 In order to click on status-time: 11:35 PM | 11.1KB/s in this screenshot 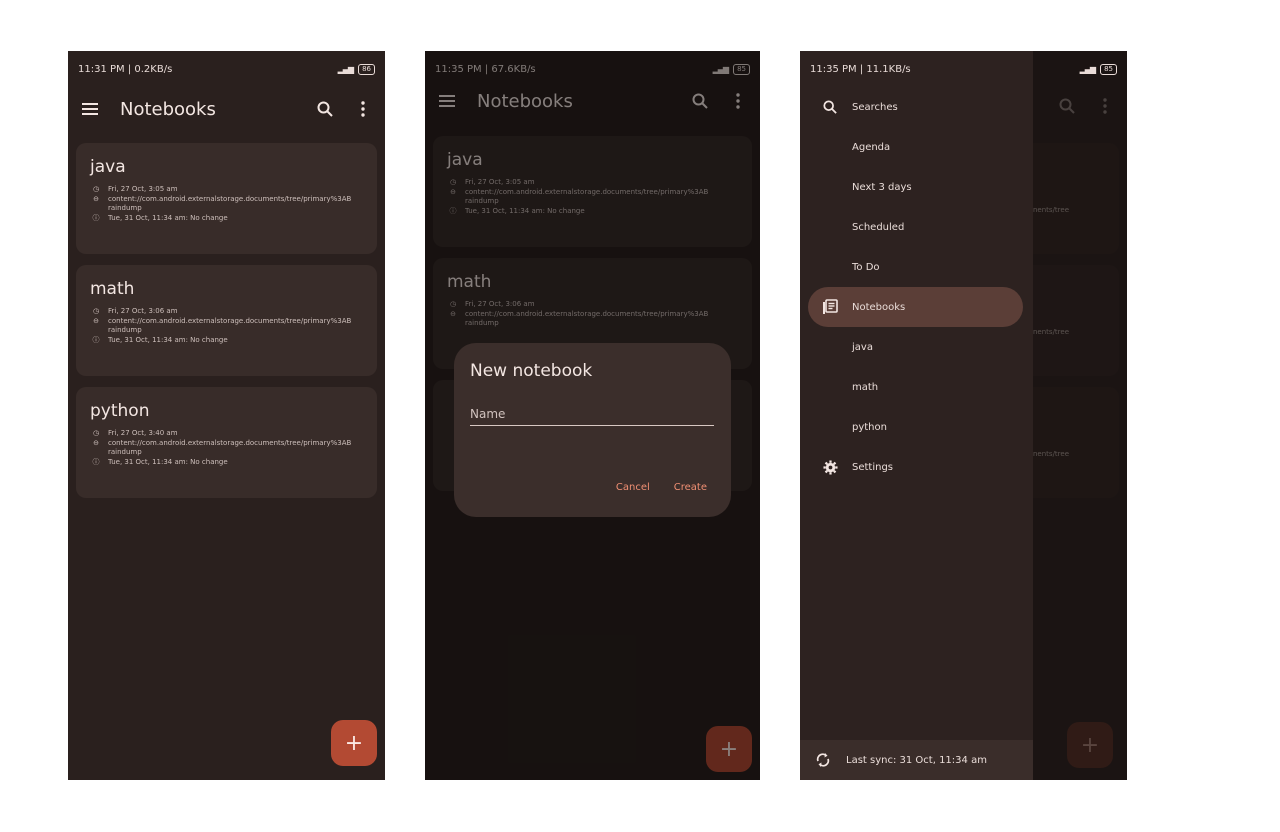, I will do `click(860, 69)`.